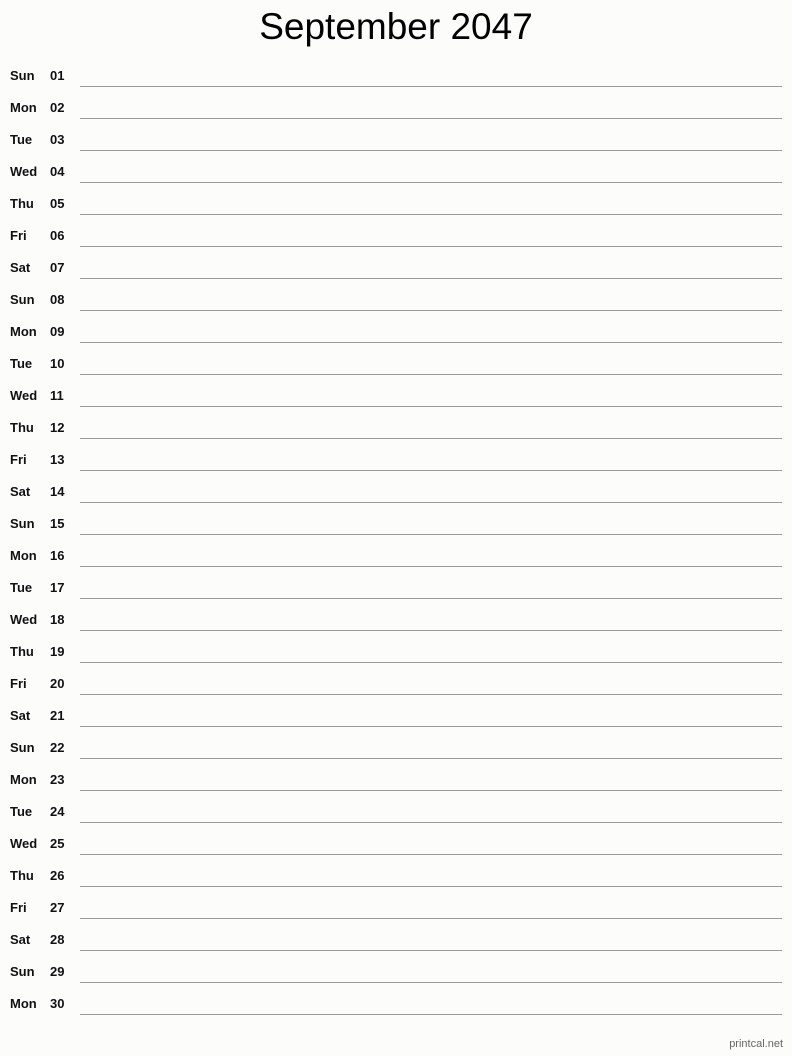  What do you see at coordinates (396, 172) in the screenshot?
I see `day-row: Wed 04` at bounding box center [396, 172].